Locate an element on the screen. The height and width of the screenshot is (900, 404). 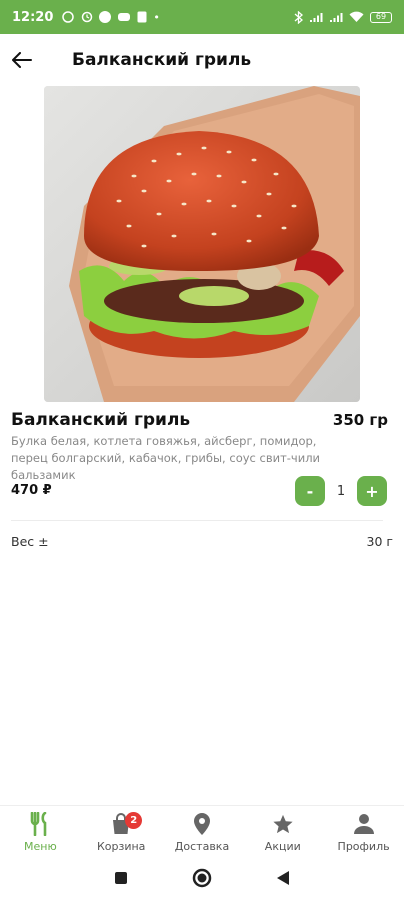
status-right-icons: 69 is located at coordinates (343, 17).